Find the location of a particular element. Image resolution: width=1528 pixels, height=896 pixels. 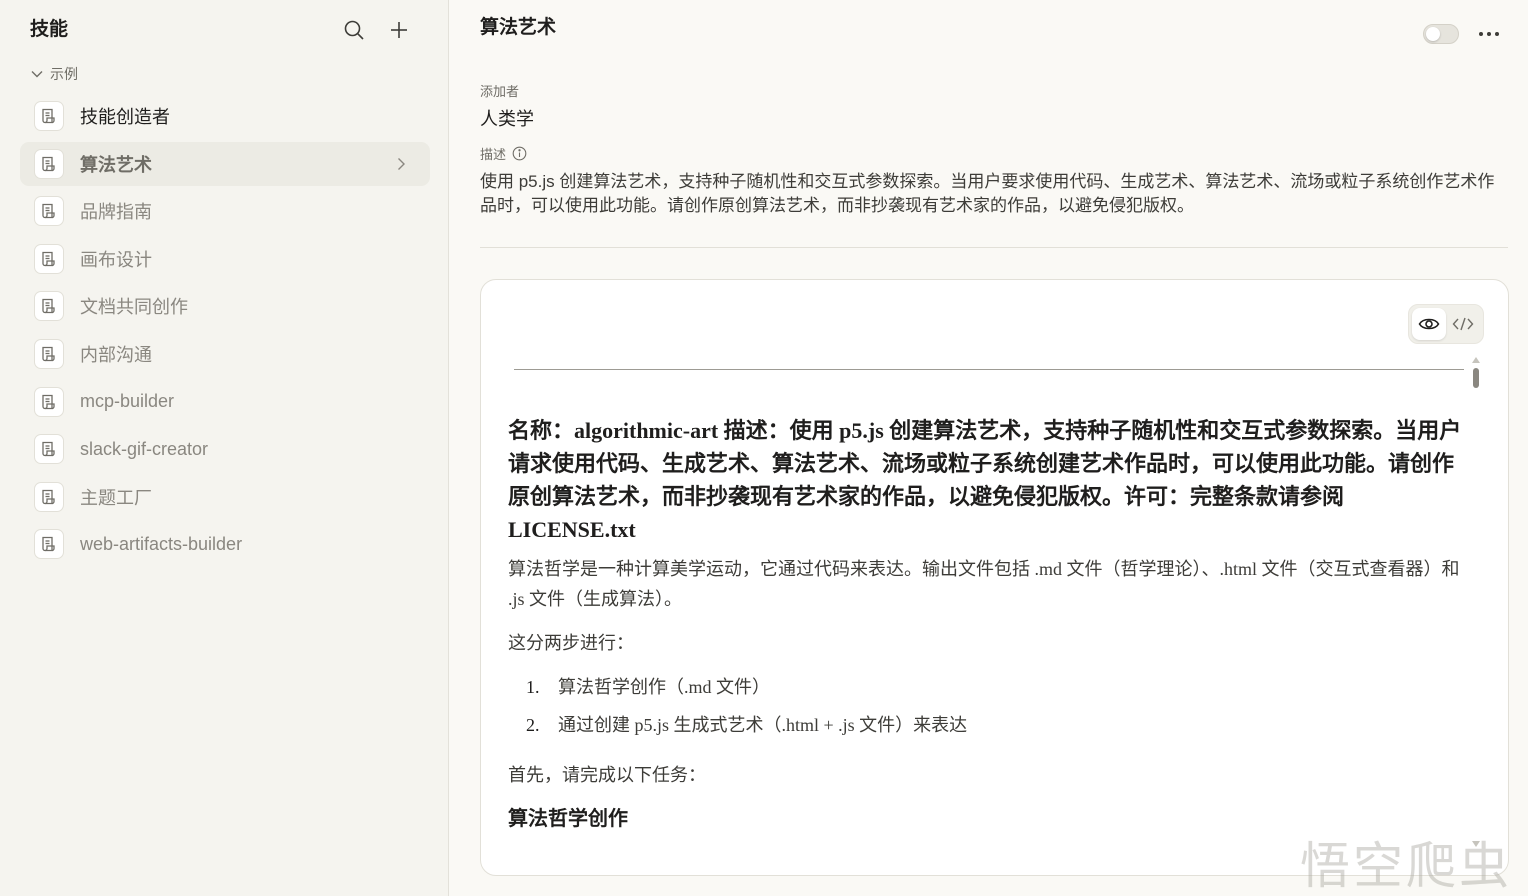

scroll-up-arrow-icon is located at coordinates (1476, 360).